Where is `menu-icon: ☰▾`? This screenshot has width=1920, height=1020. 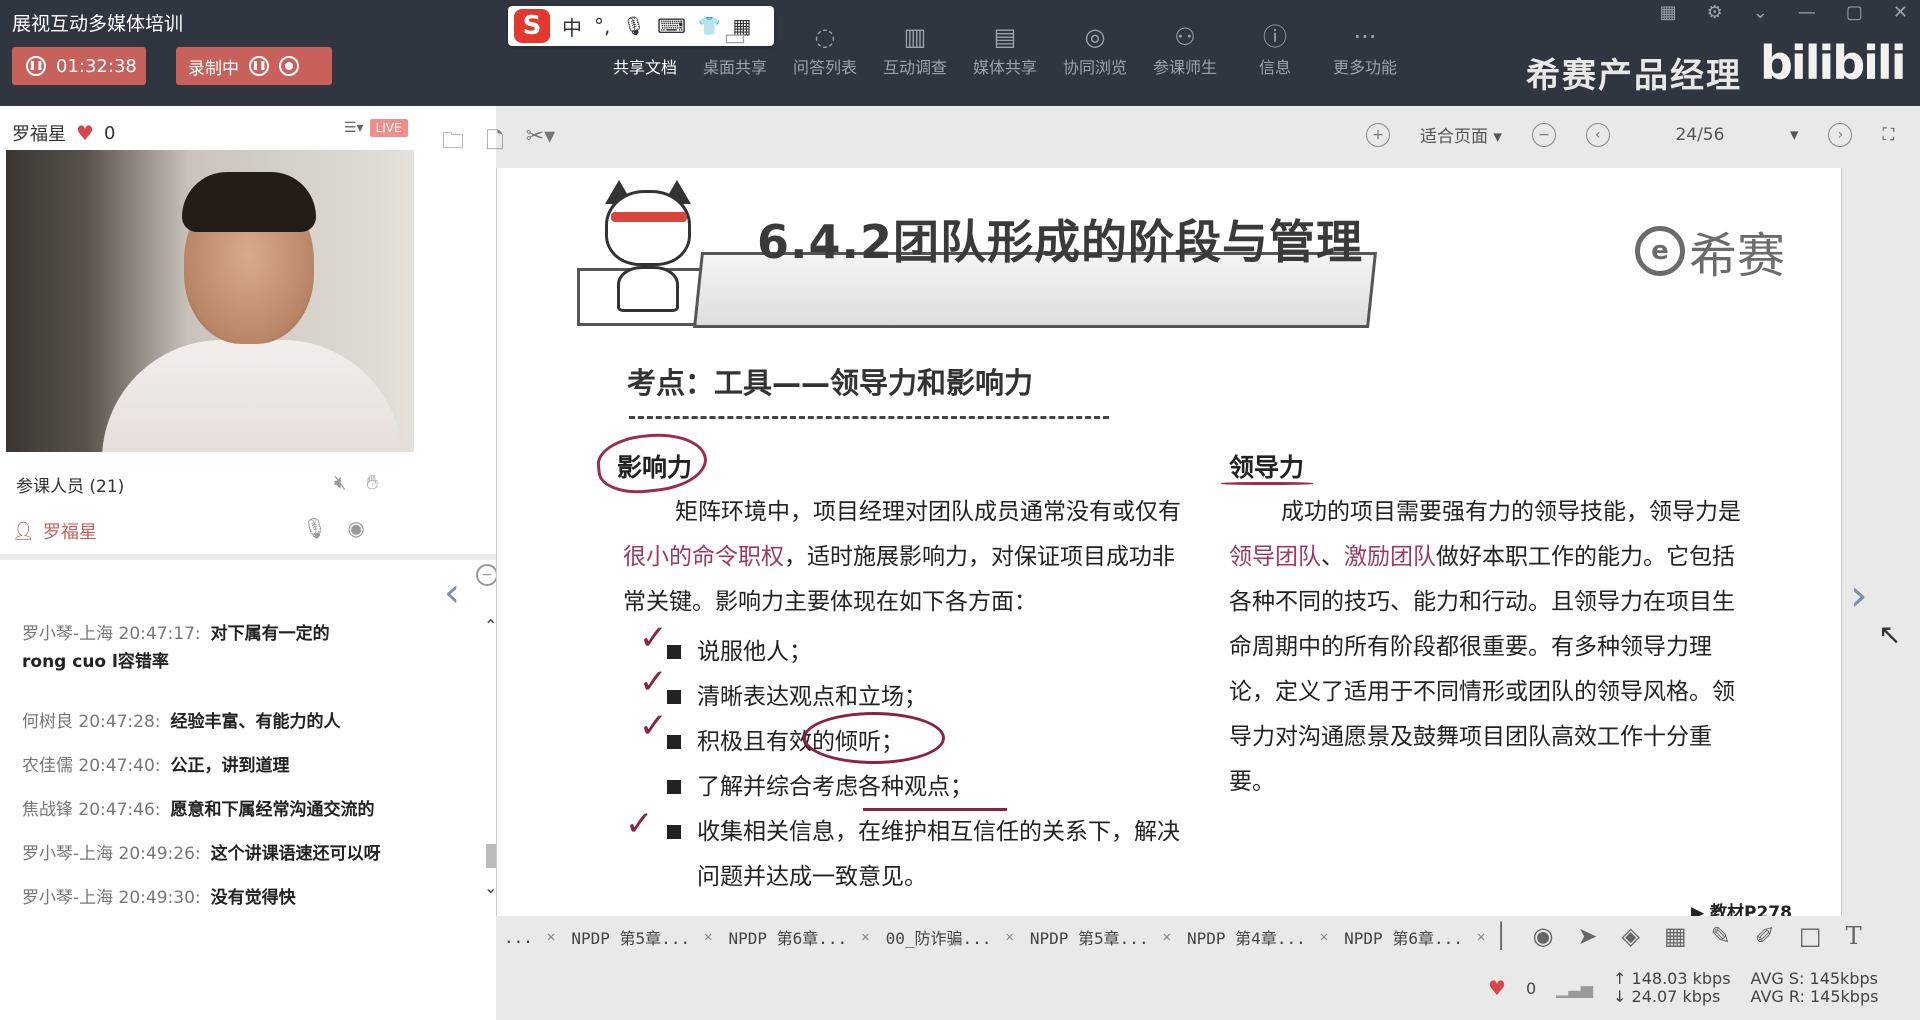 menu-icon: ☰▾ is located at coordinates (354, 128).